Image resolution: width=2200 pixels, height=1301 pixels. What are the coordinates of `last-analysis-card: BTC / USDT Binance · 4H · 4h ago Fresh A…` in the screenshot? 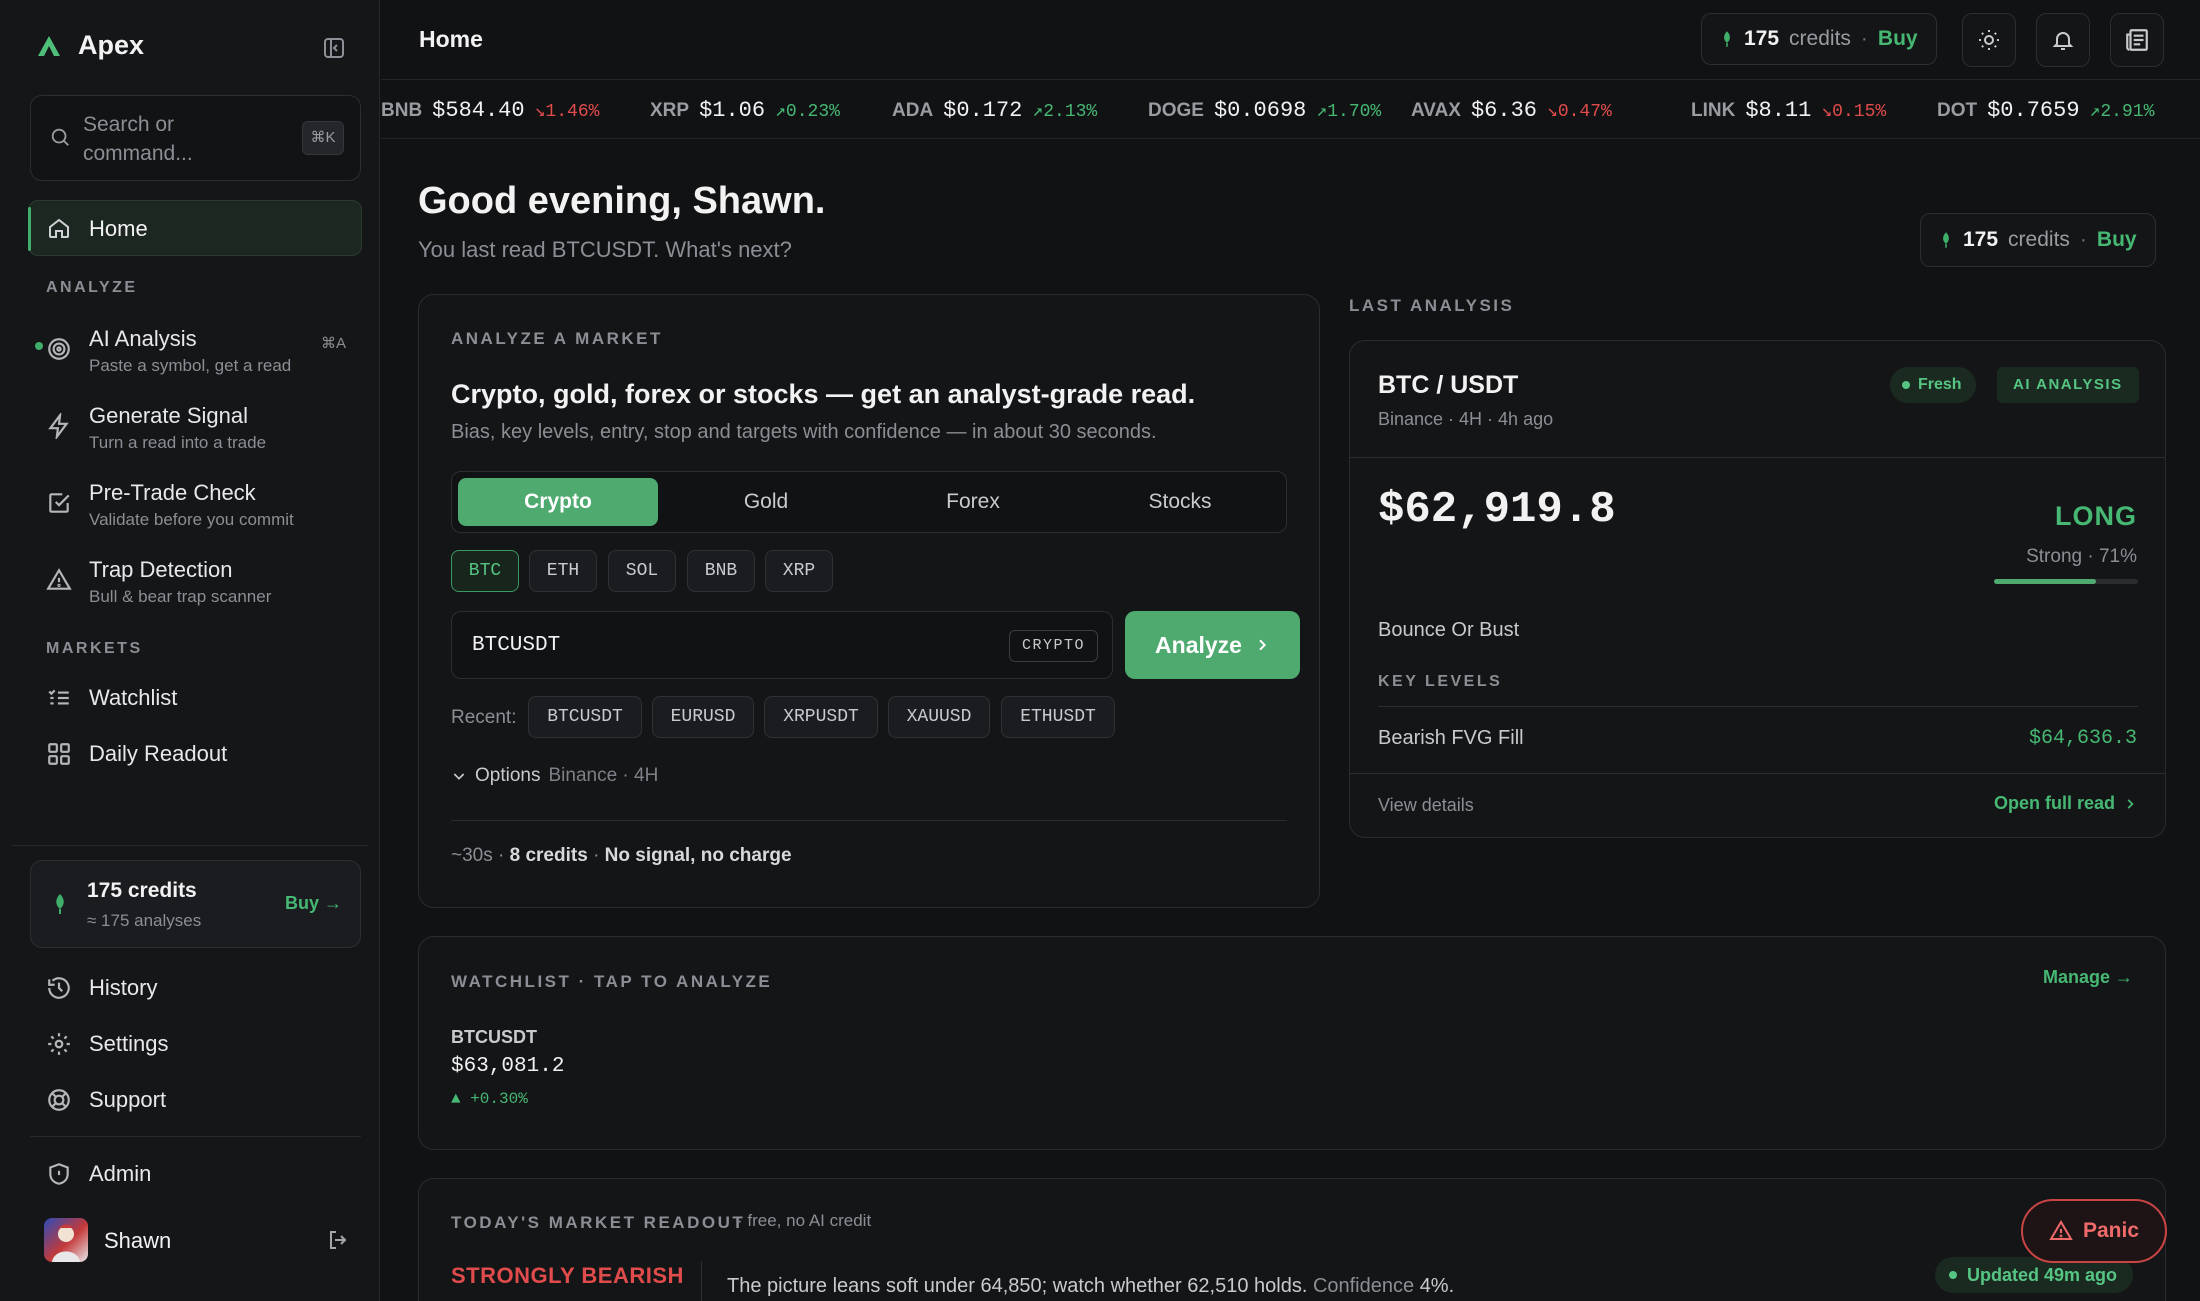 It's located at (1757, 589).